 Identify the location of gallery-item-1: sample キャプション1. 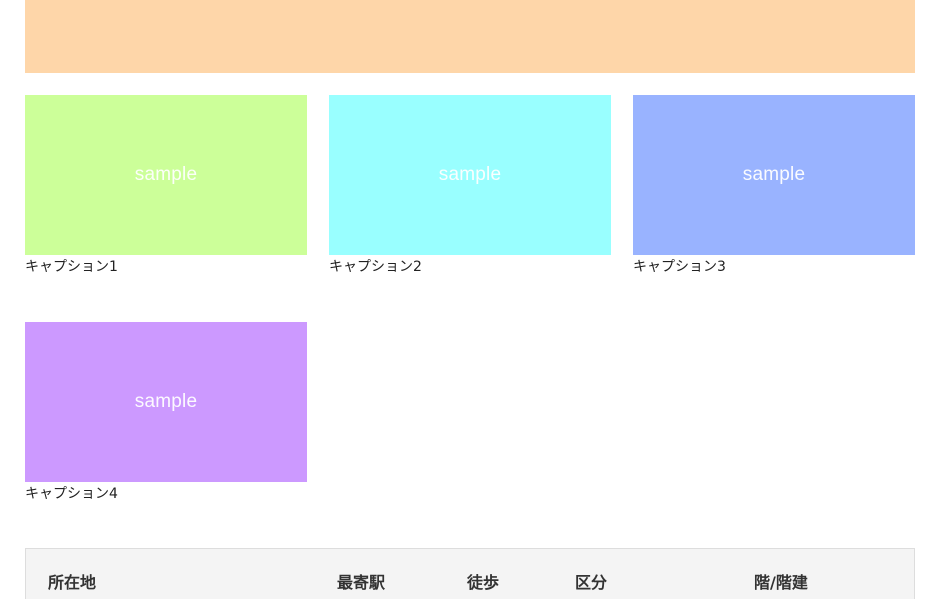
(166, 185).